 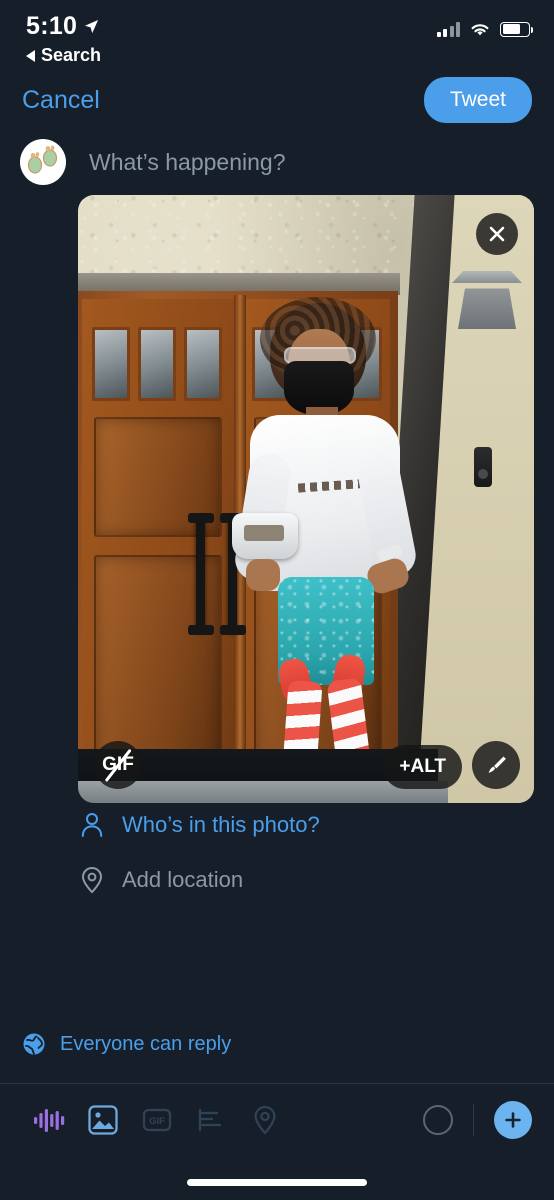 What do you see at coordinates (52, 26) in the screenshot?
I see `status-time: 5:10` at bounding box center [52, 26].